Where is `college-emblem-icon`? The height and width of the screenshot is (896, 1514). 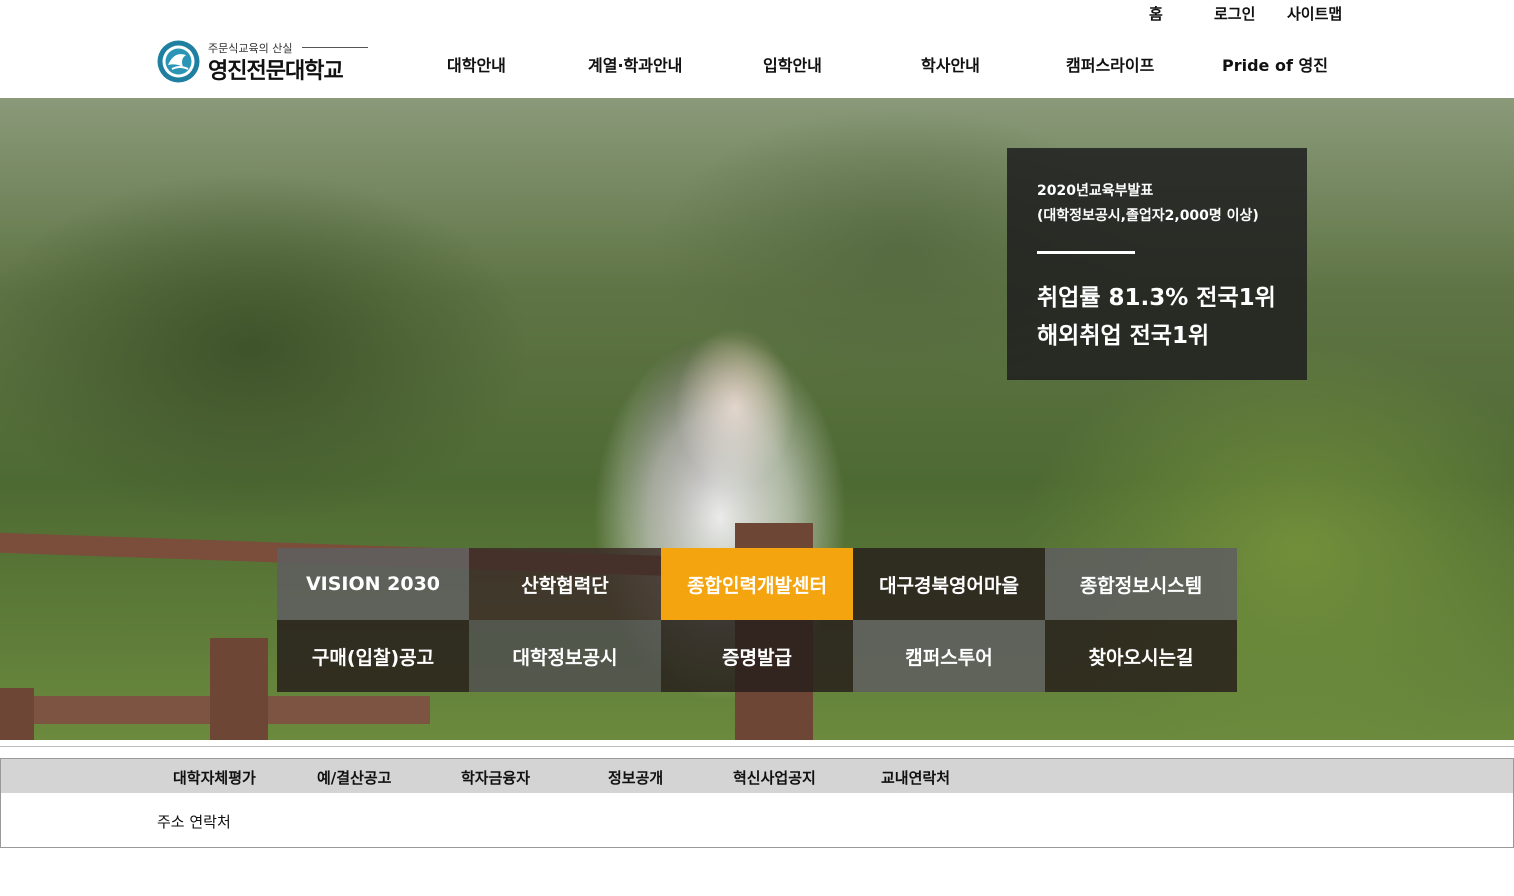 college-emblem-icon is located at coordinates (178, 61).